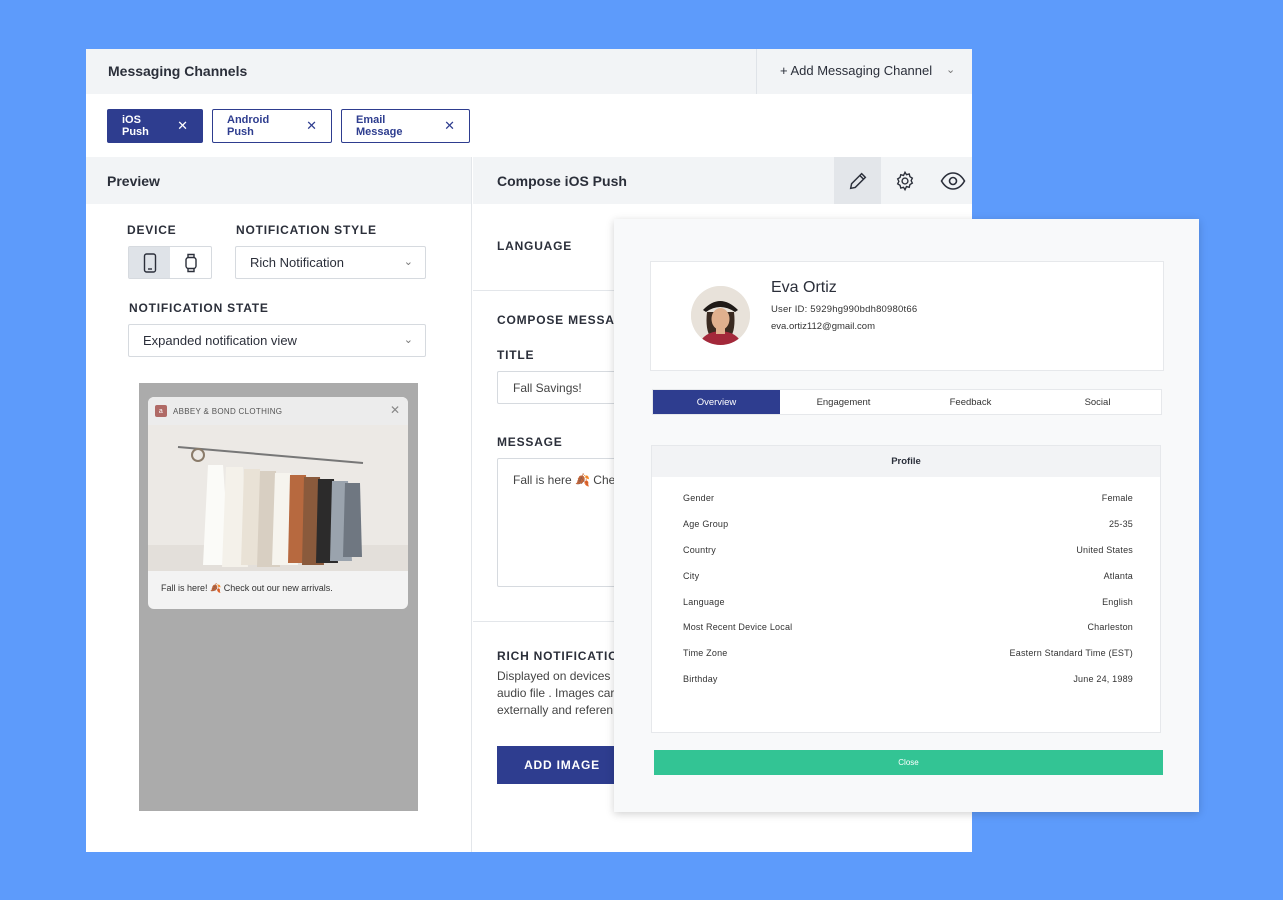 The width and height of the screenshot is (1283, 900). What do you see at coordinates (908, 500) in the screenshot?
I see `profile-row: Gender Female` at bounding box center [908, 500].